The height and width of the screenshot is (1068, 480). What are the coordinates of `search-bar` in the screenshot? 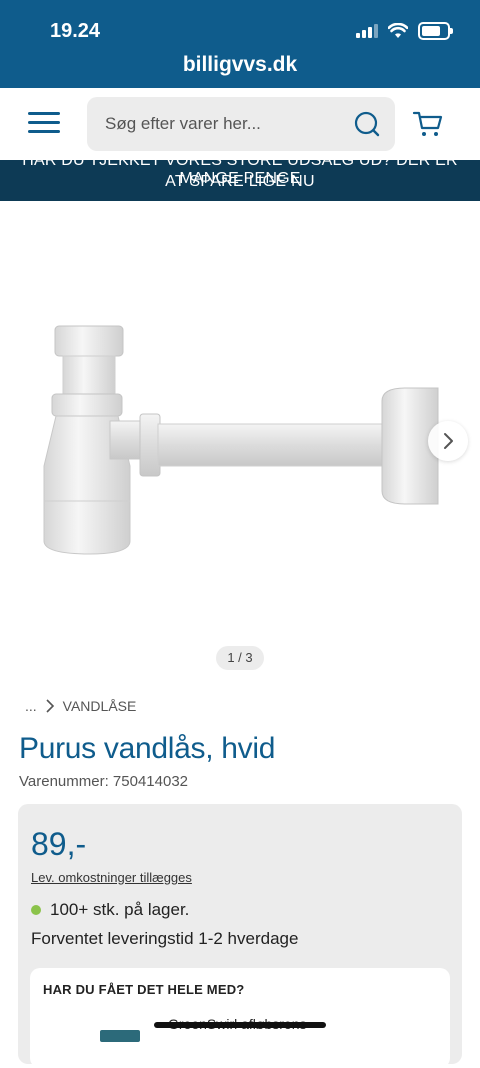 It's located at (241, 124).